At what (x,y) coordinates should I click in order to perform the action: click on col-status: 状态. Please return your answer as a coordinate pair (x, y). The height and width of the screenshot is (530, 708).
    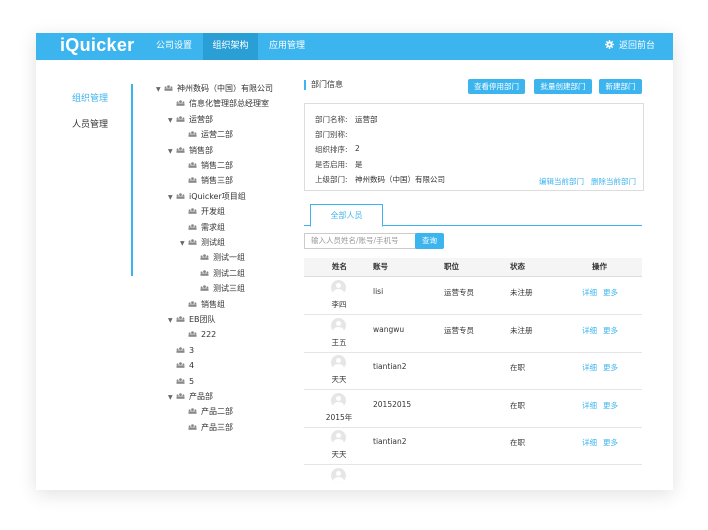
    Looking at the image, I should click on (517, 266).